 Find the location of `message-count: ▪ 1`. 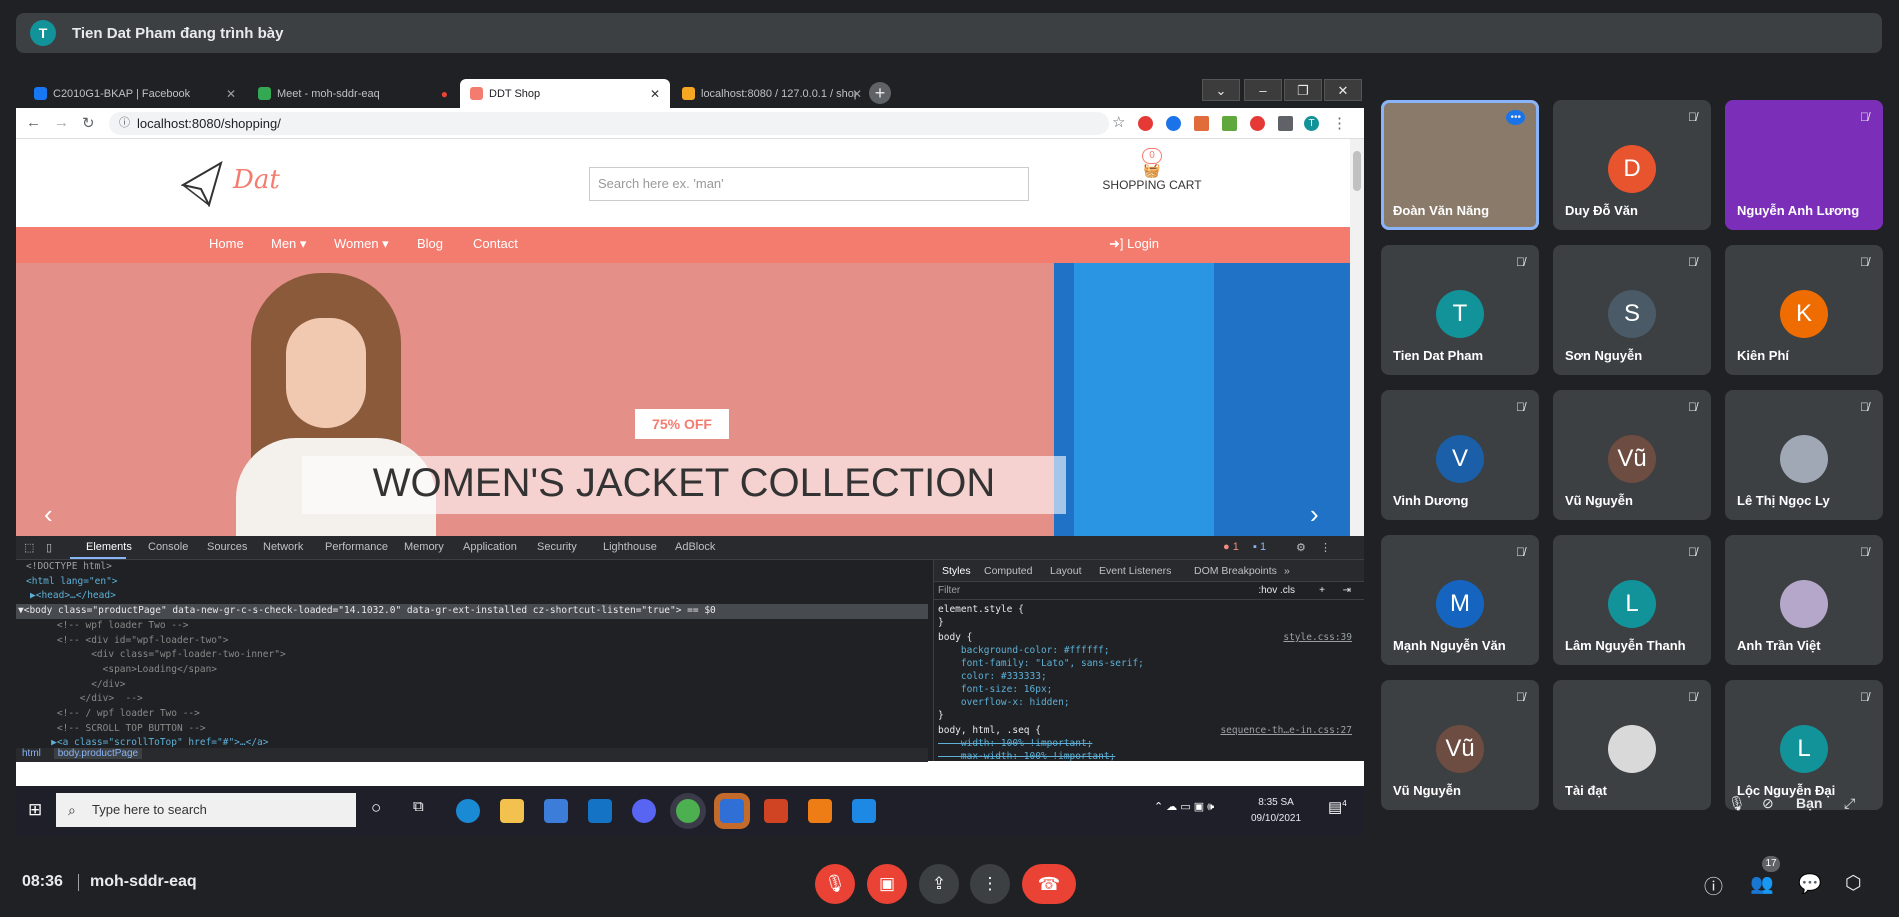

message-count: ▪ 1 is located at coordinates (1259, 547).